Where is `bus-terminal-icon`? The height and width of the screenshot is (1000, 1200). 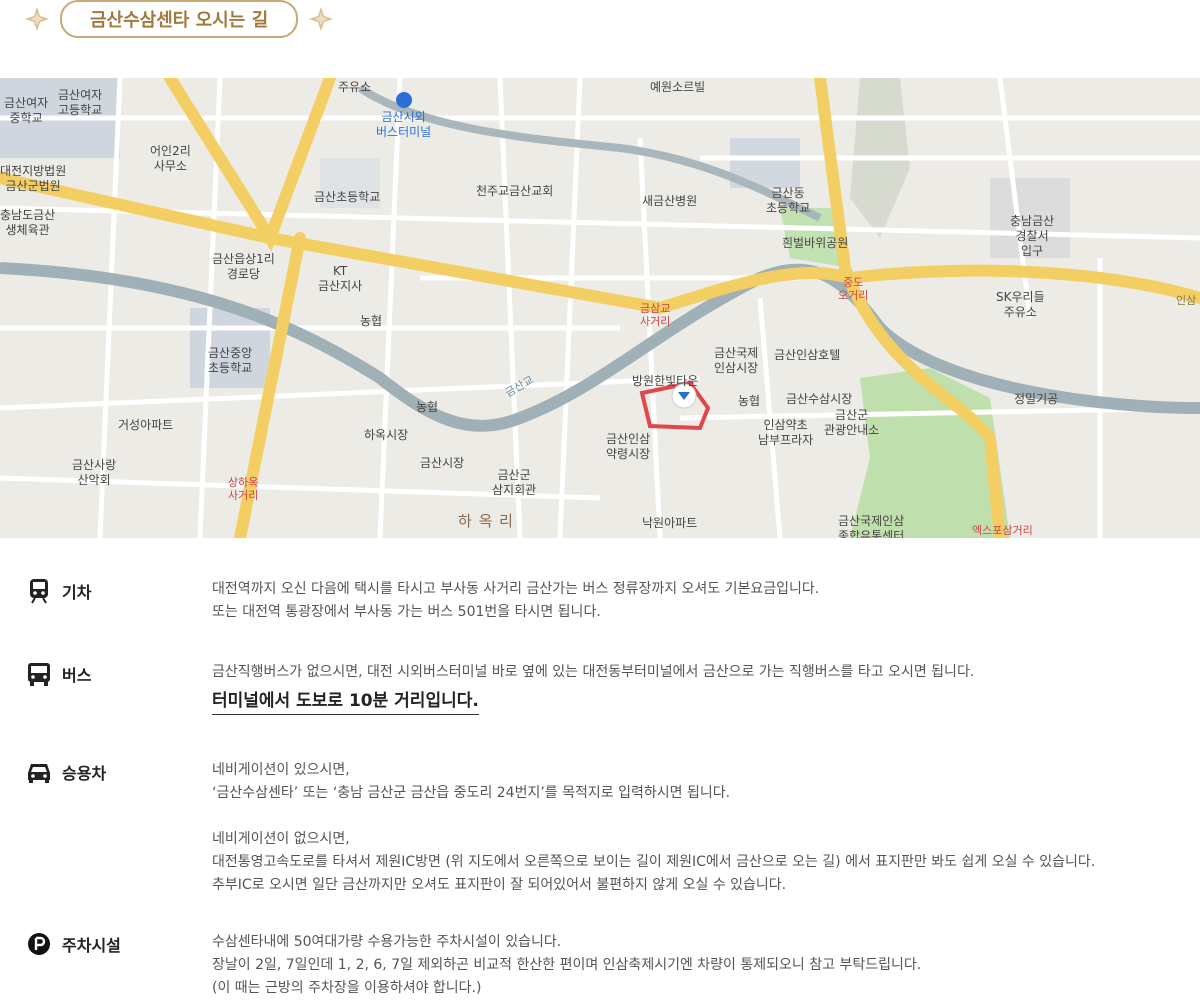 bus-terminal-icon is located at coordinates (404, 100).